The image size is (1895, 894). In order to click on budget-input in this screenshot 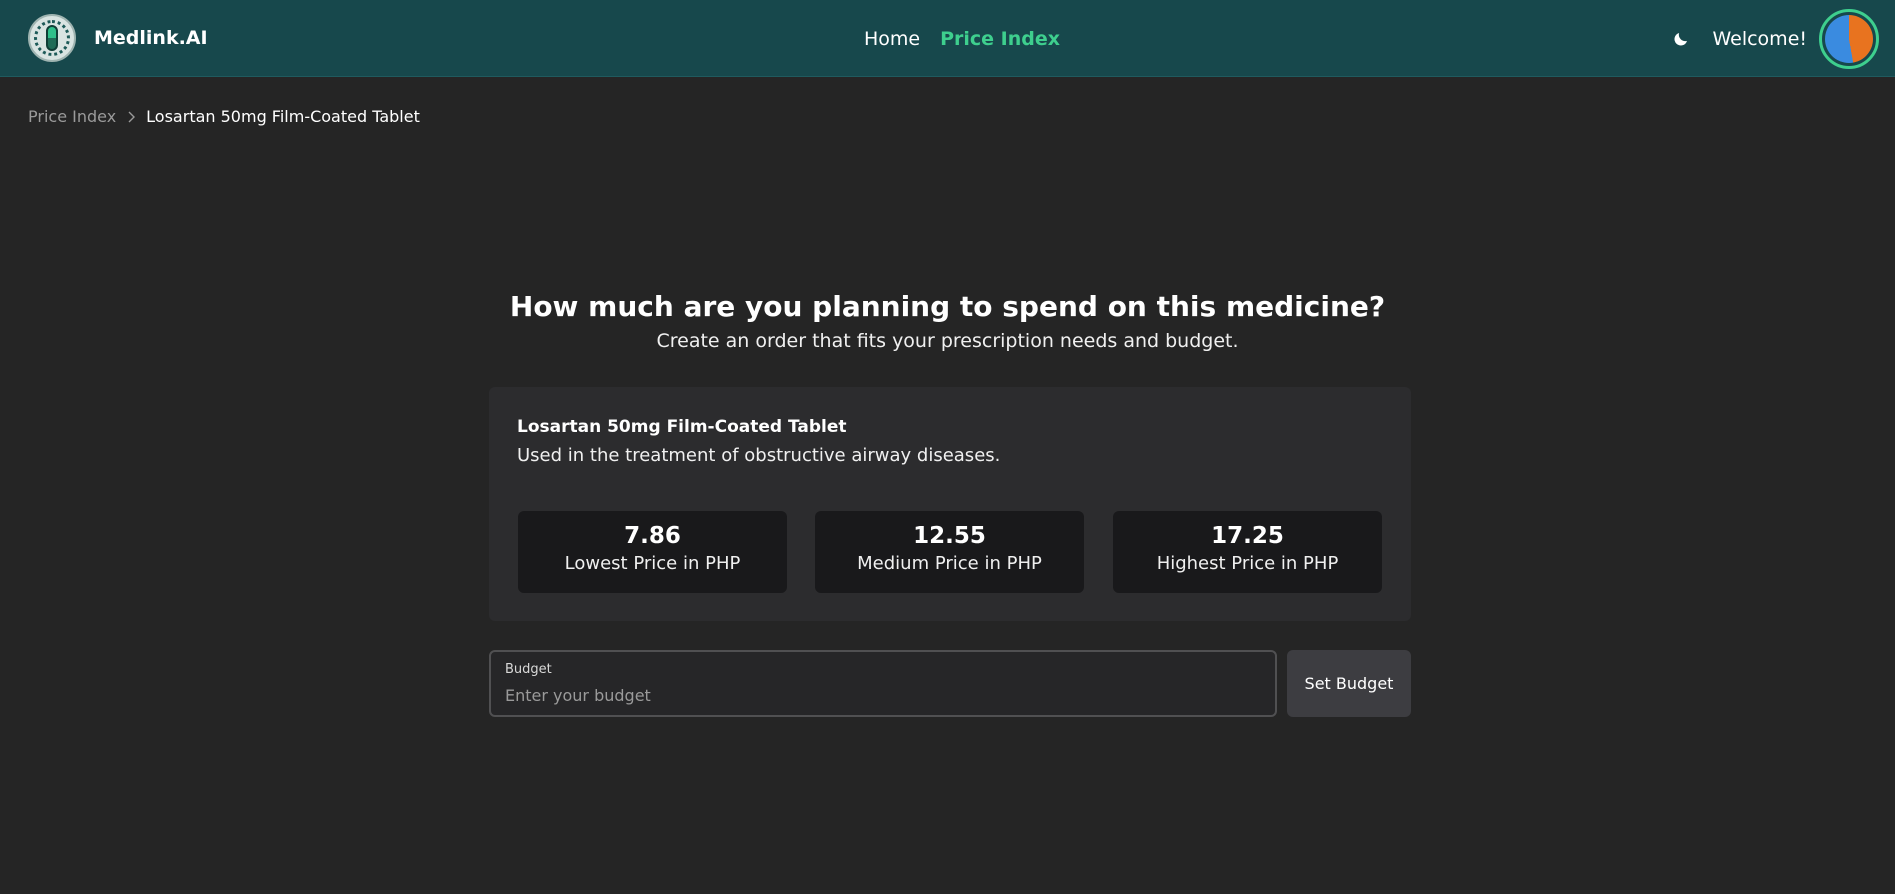, I will do `click(875, 695)`.